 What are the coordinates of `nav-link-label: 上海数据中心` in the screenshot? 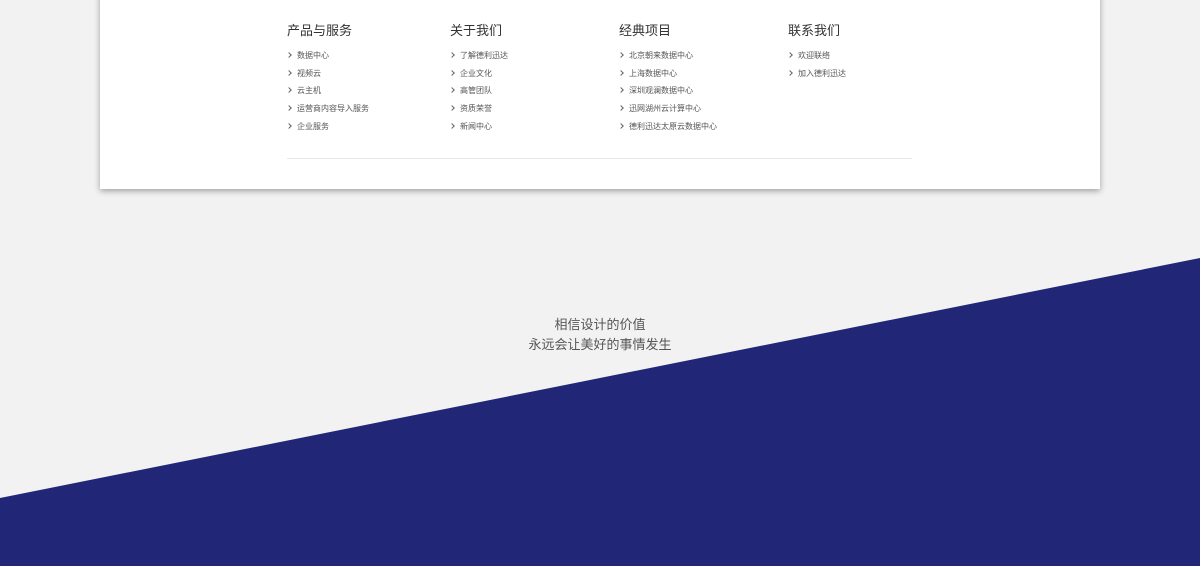 It's located at (653, 73).